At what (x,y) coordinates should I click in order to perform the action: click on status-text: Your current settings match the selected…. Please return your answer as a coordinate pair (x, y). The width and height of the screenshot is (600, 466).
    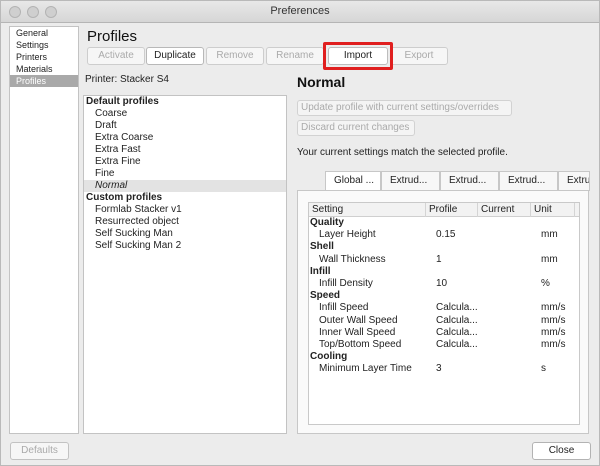
    Looking at the image, I should click on (402, 152).